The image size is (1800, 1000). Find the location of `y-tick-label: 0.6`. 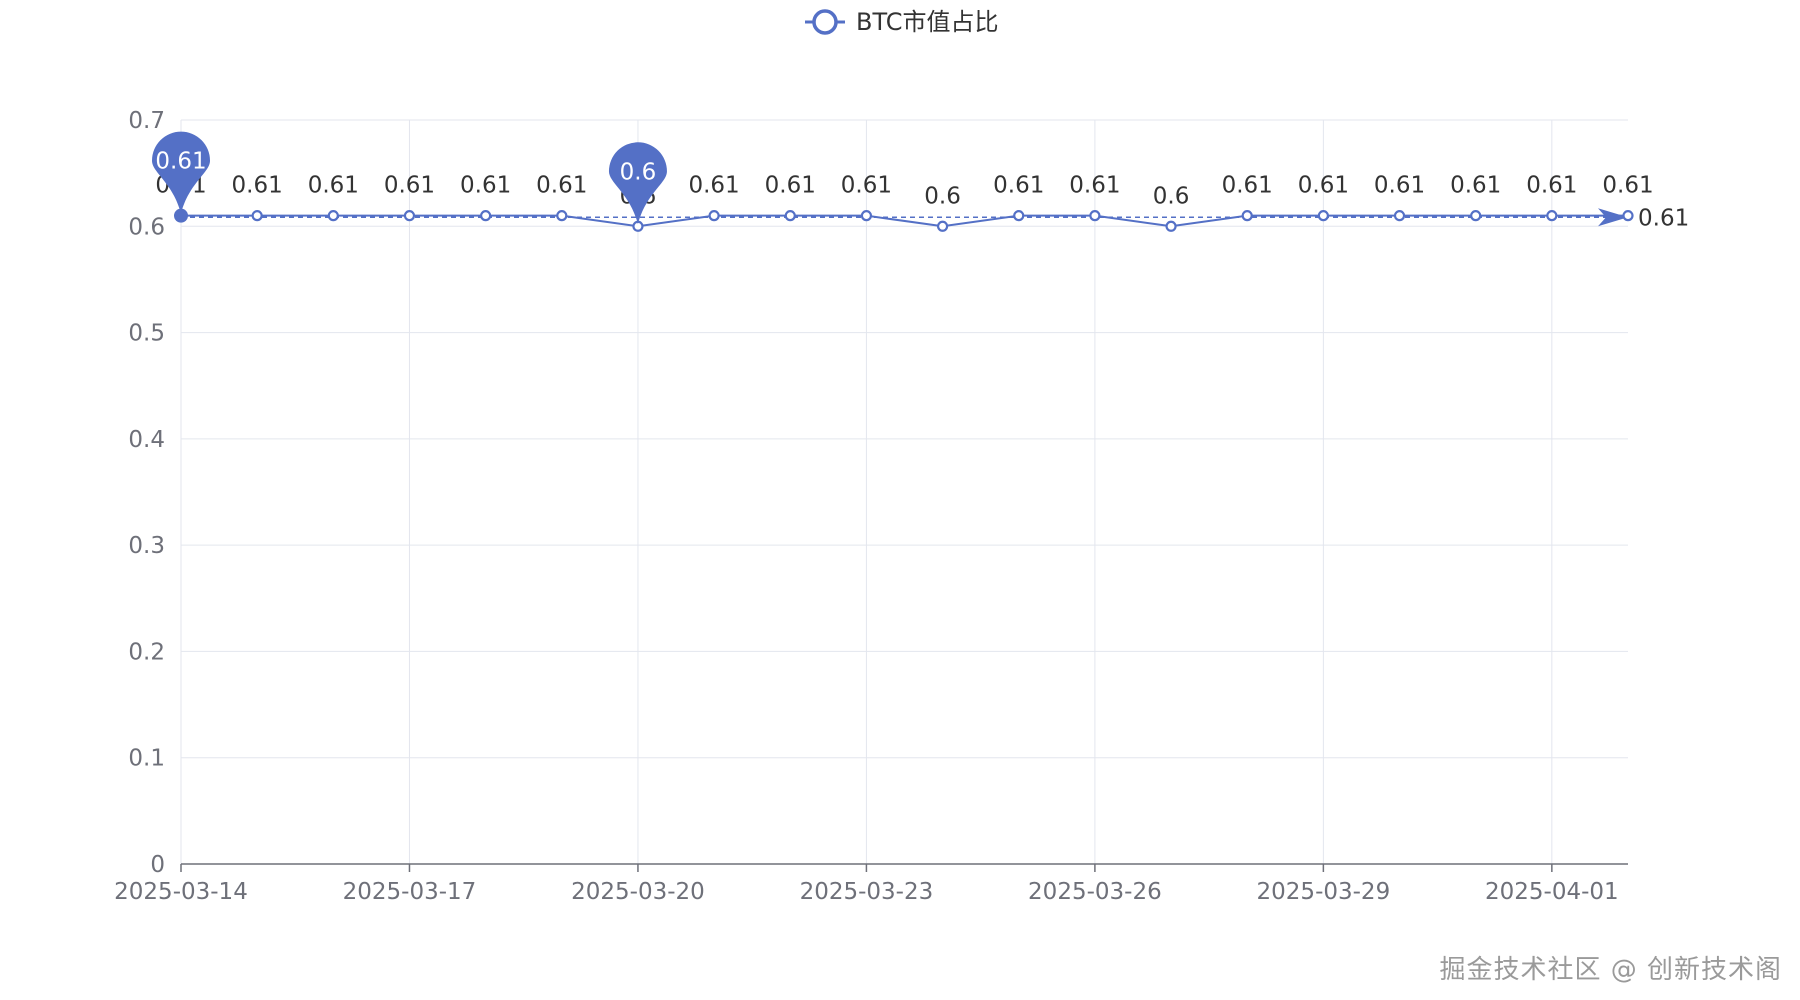

y-tick-label: 0.6 is located at coordinates (146, 227).